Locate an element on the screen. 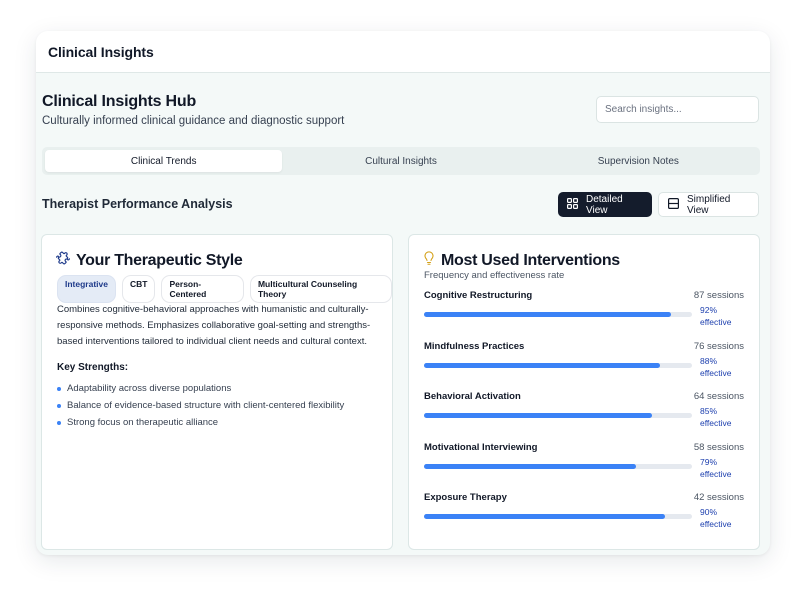 This screenshot has width=806, height=595. session-count: 42 sessions is located at coordinates (718, 497).